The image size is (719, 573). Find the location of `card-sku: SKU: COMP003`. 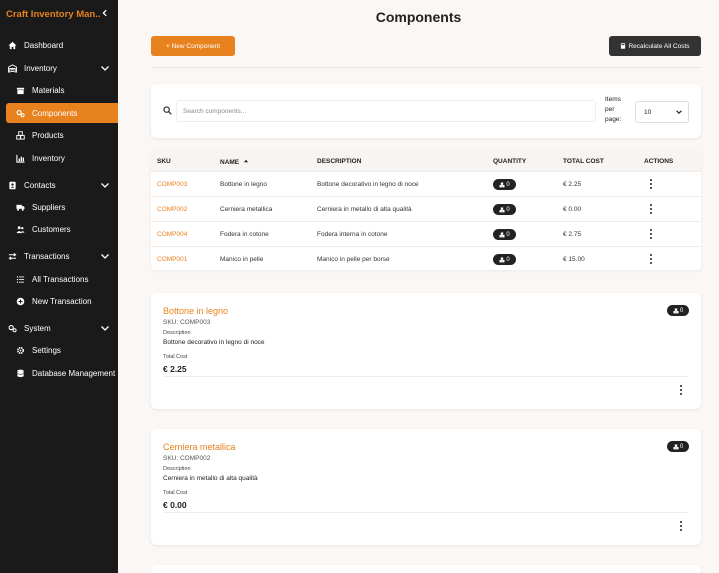

card-sku: SKU: COMP003 is located at coordinates (187, 322).